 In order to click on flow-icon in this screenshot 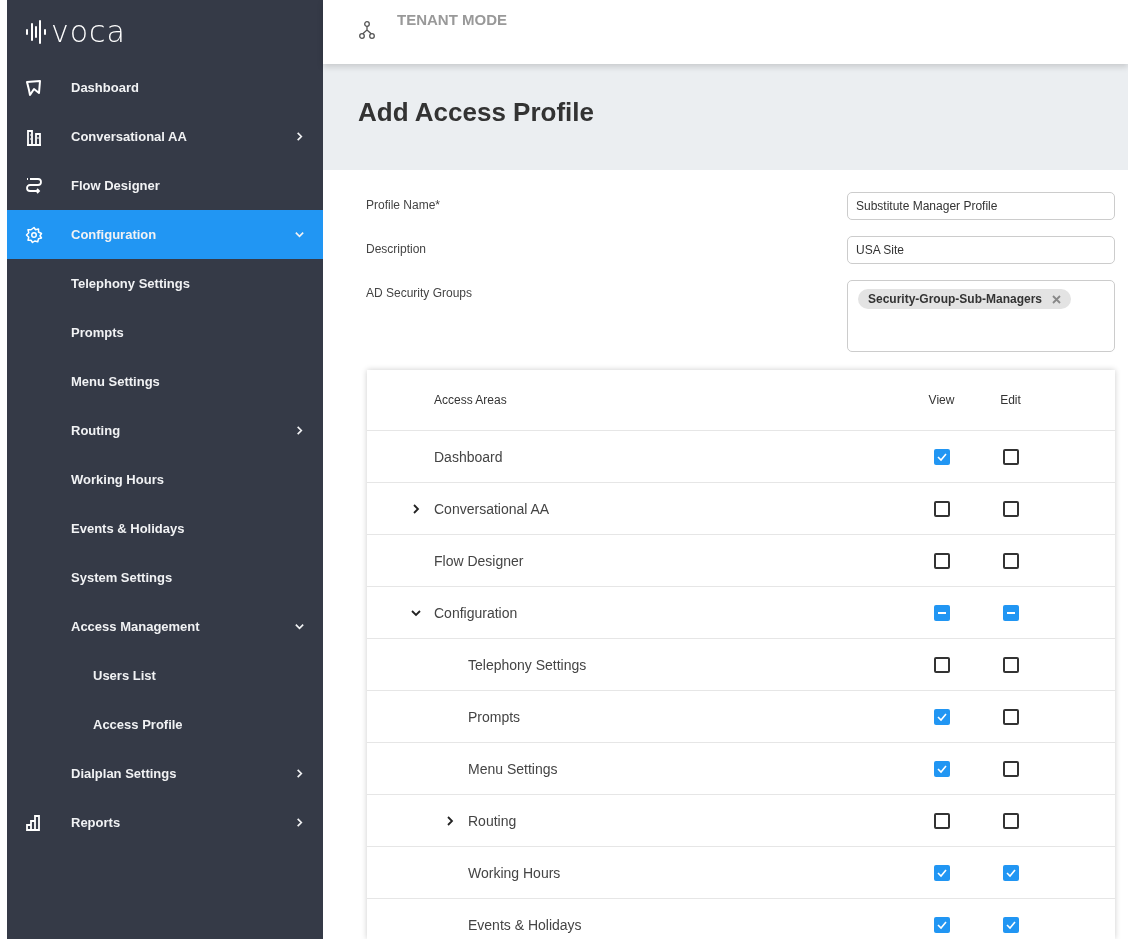, I will do `click(34, 185)`.